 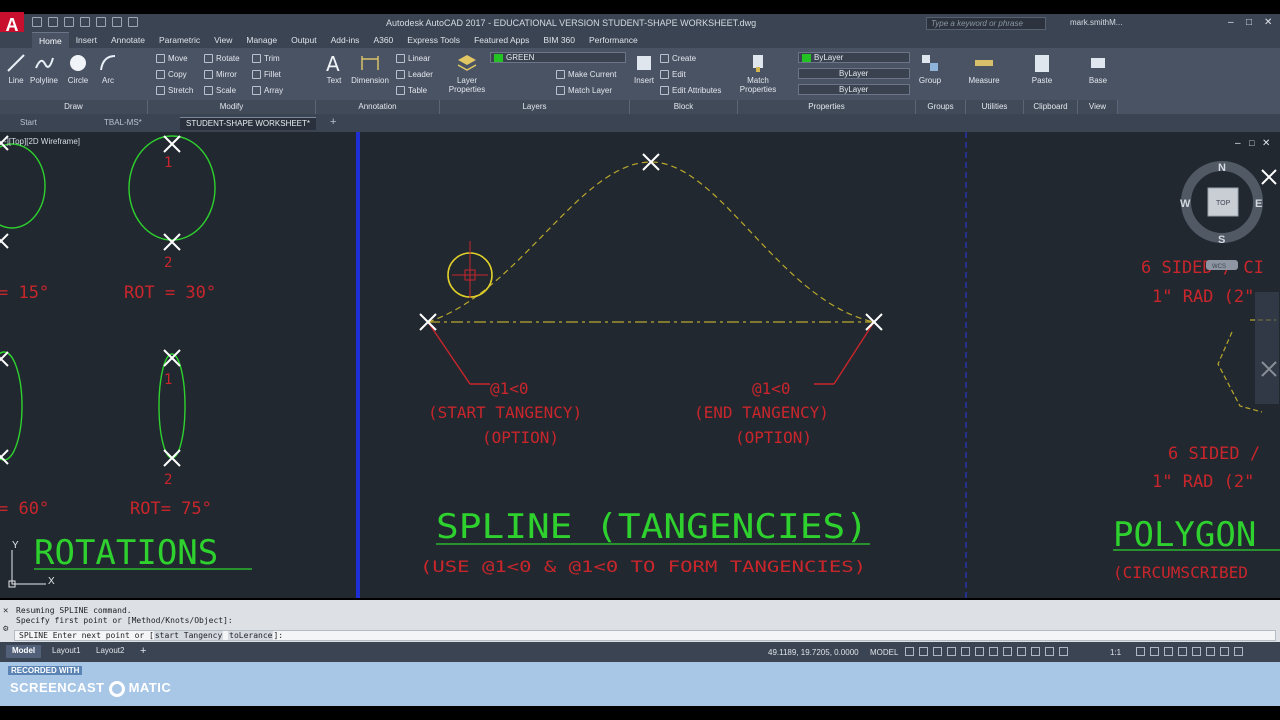 What do you see at coordinates (117, 22) in the screenshot?
I see `undo-icon` at bounding box center [117, 22].